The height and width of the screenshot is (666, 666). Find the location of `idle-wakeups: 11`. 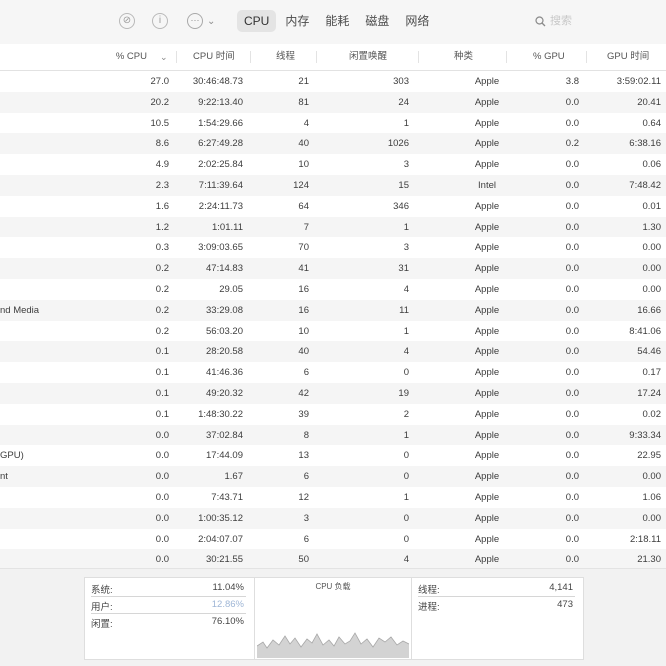

idle-wakeups: 11 is located at coordinates (404, 310).